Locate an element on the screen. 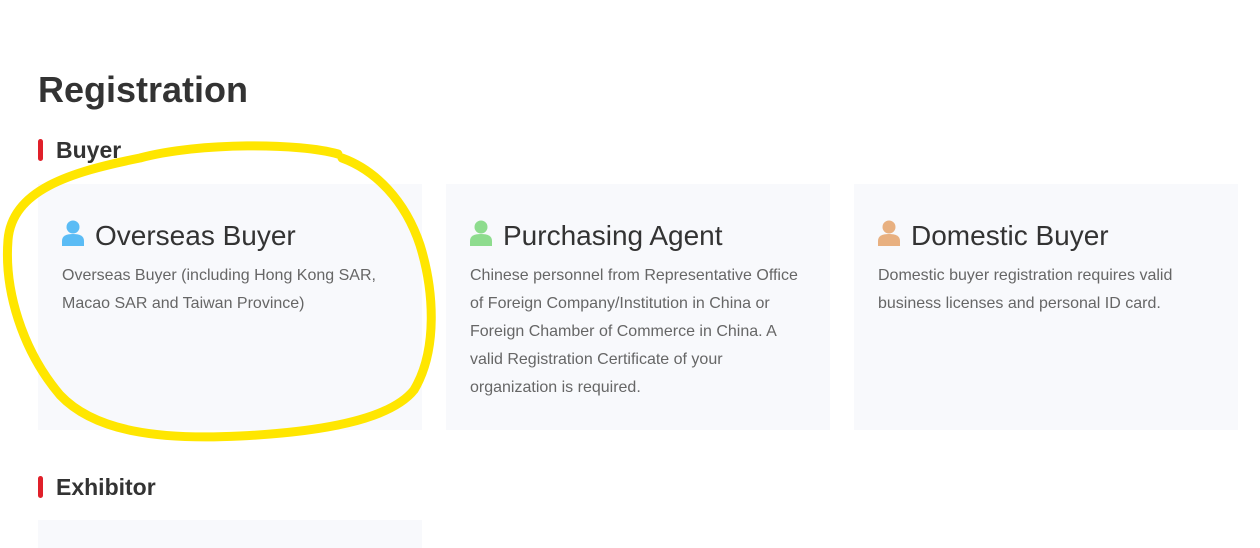 The width and height of the screenshot is (1260, 548). section-heading-buyer: Buyer is located at coordinates (79, 150).